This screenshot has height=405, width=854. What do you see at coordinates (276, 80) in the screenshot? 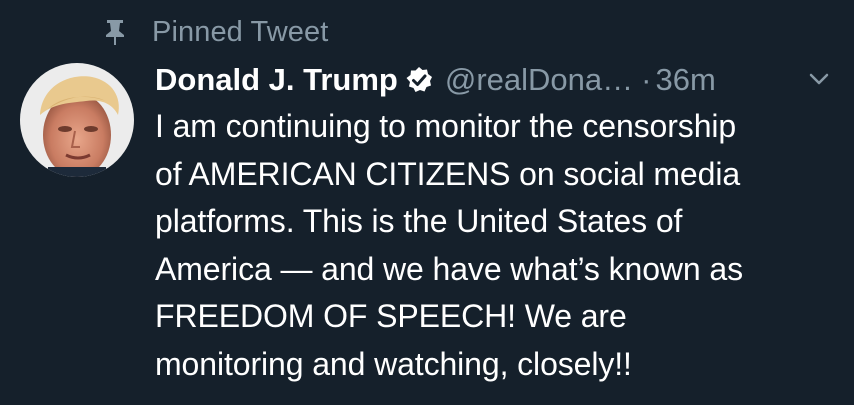
I see `display-name: Donald J. Trump` at bounding box center [276, 80].